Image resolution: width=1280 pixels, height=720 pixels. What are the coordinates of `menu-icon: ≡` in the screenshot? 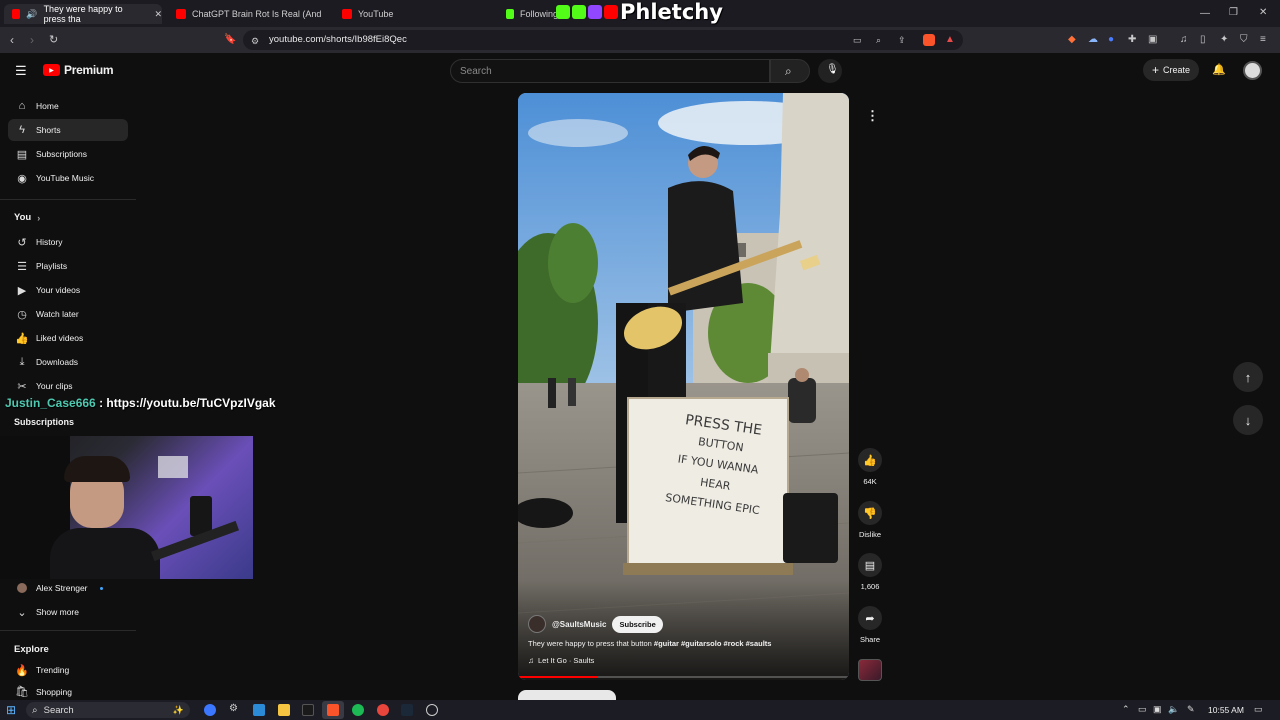 It's located at (1263, 40).